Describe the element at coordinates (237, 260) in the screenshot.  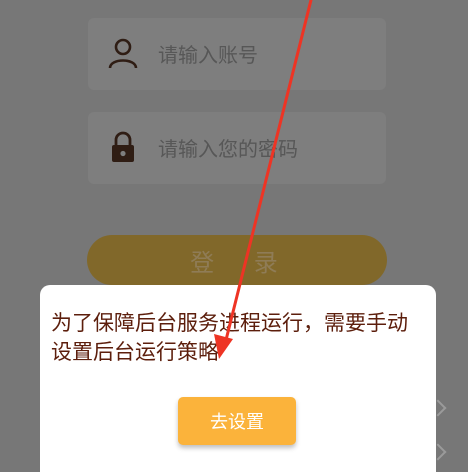
I see `login-button: 登 录` at that location.